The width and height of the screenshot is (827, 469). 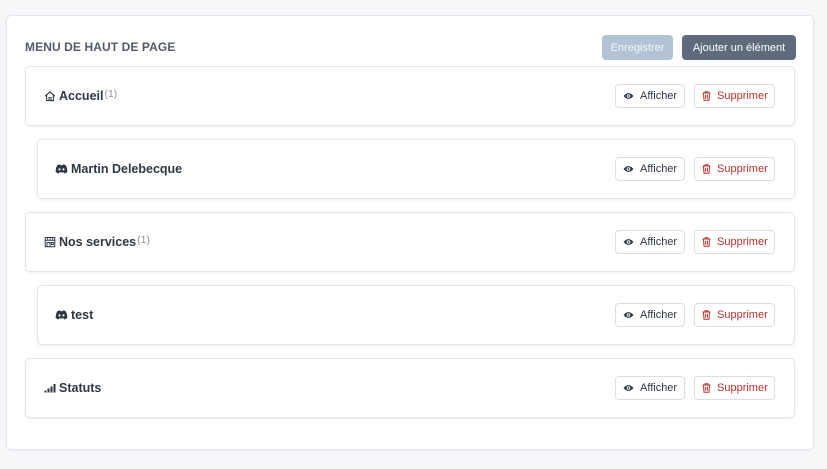 What do you see at coordinates (98, 242) in the screenshot?
I see `menu-item-label: Nos services` at bounding box center [98, 242].